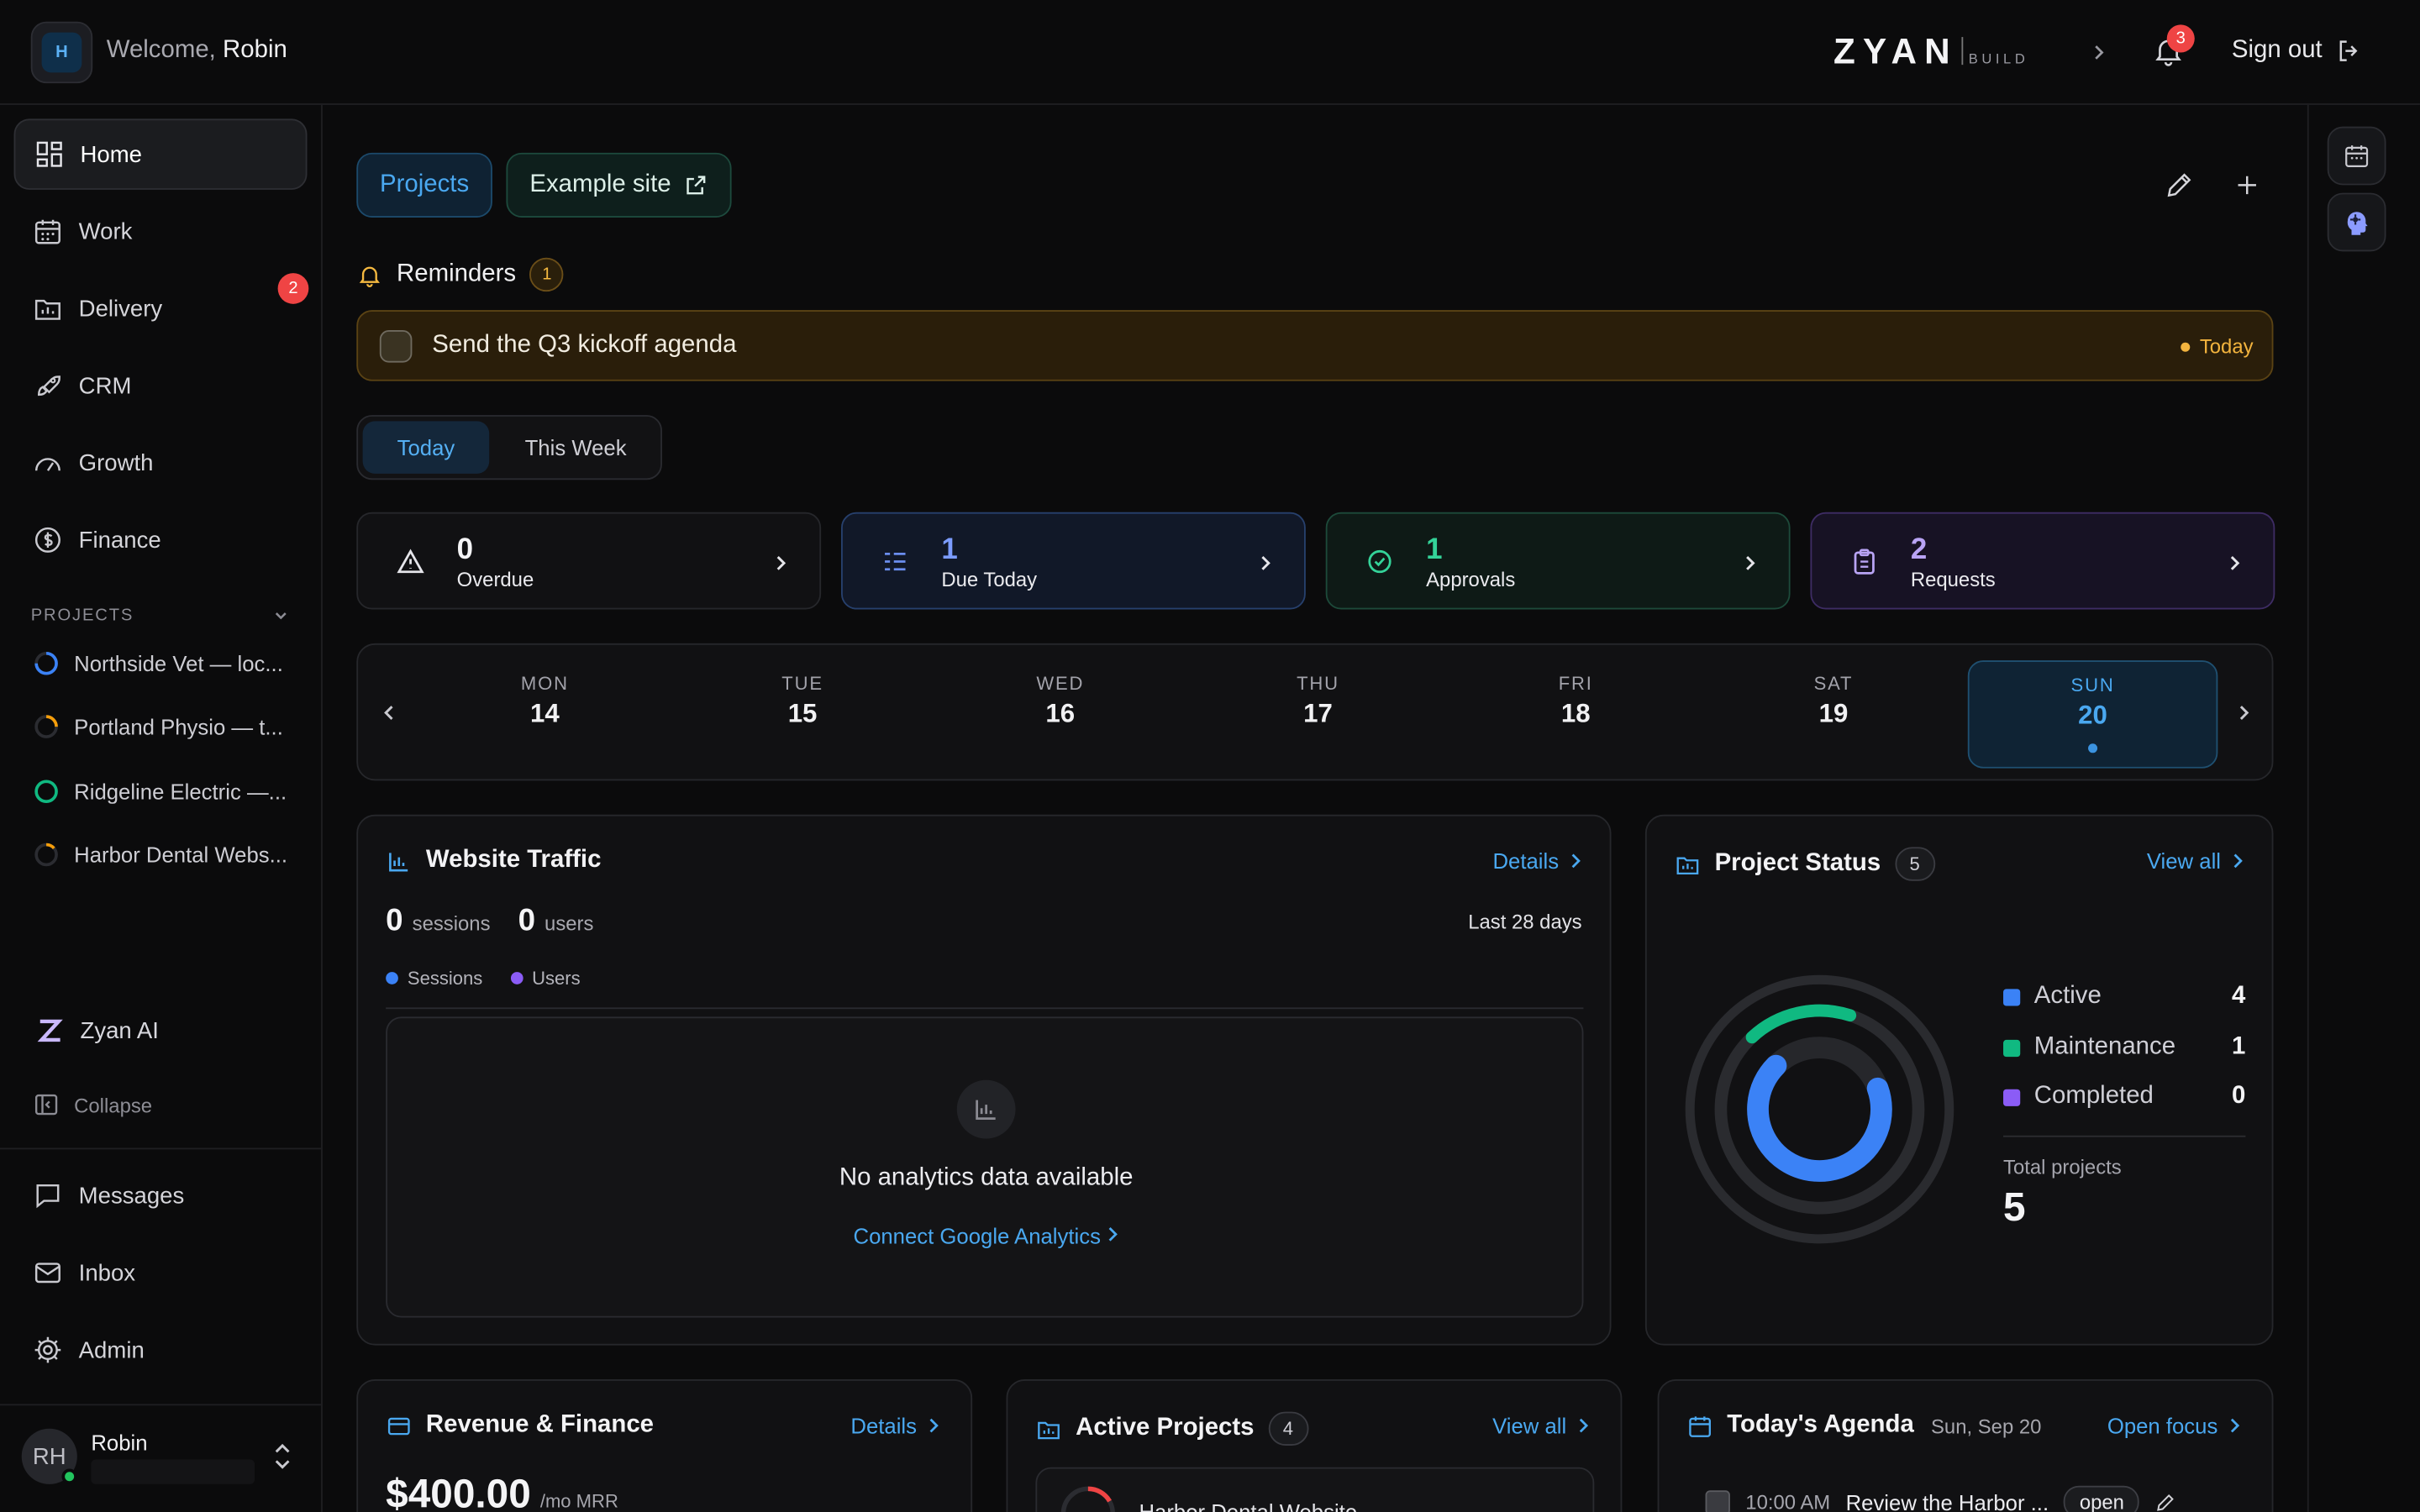 This screenshot has height=1512, width=2420. What do you see at coordinates (1930, 50) in the screenshot?
I see `brand-logo: ZYAN BUILD` at bounding box center [1930, 50].